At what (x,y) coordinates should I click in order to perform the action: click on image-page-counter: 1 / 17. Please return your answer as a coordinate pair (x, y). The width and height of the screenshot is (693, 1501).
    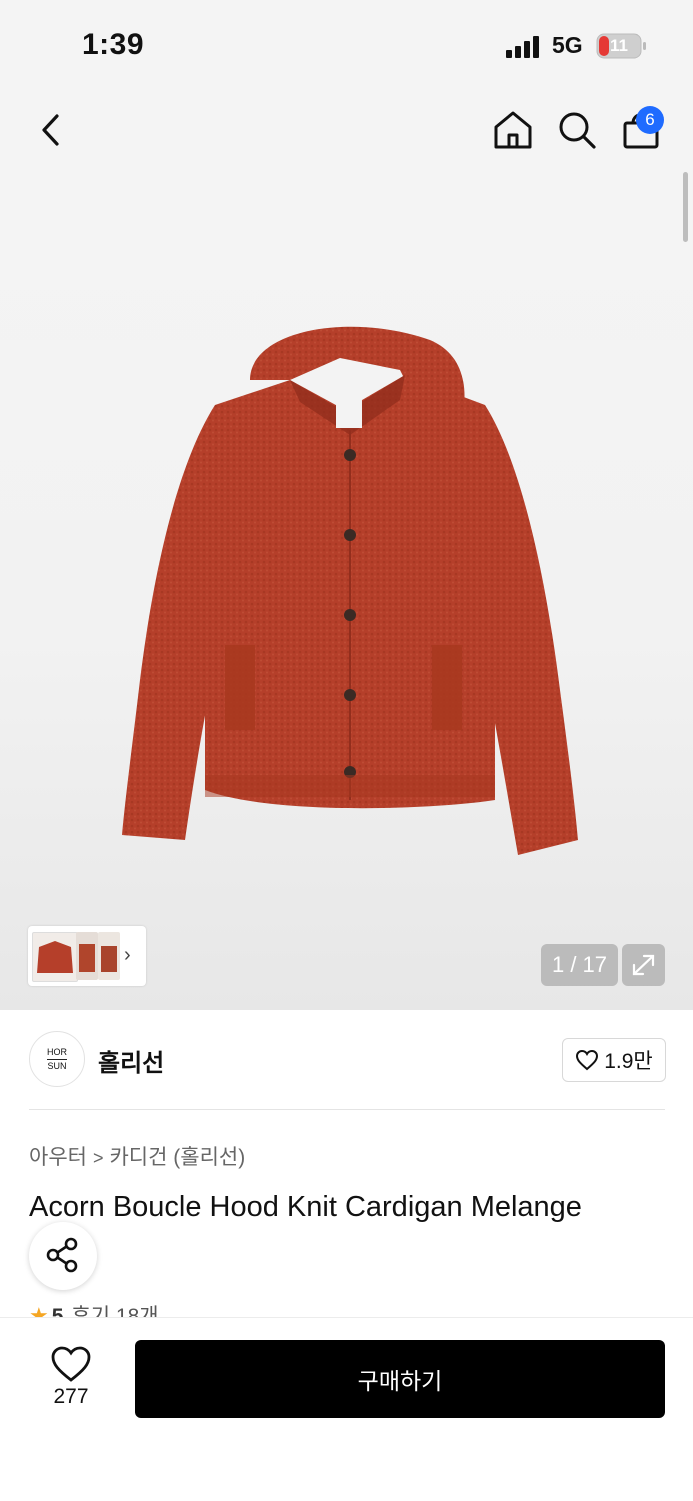
    Looking at the image, I should click on (579, 965).